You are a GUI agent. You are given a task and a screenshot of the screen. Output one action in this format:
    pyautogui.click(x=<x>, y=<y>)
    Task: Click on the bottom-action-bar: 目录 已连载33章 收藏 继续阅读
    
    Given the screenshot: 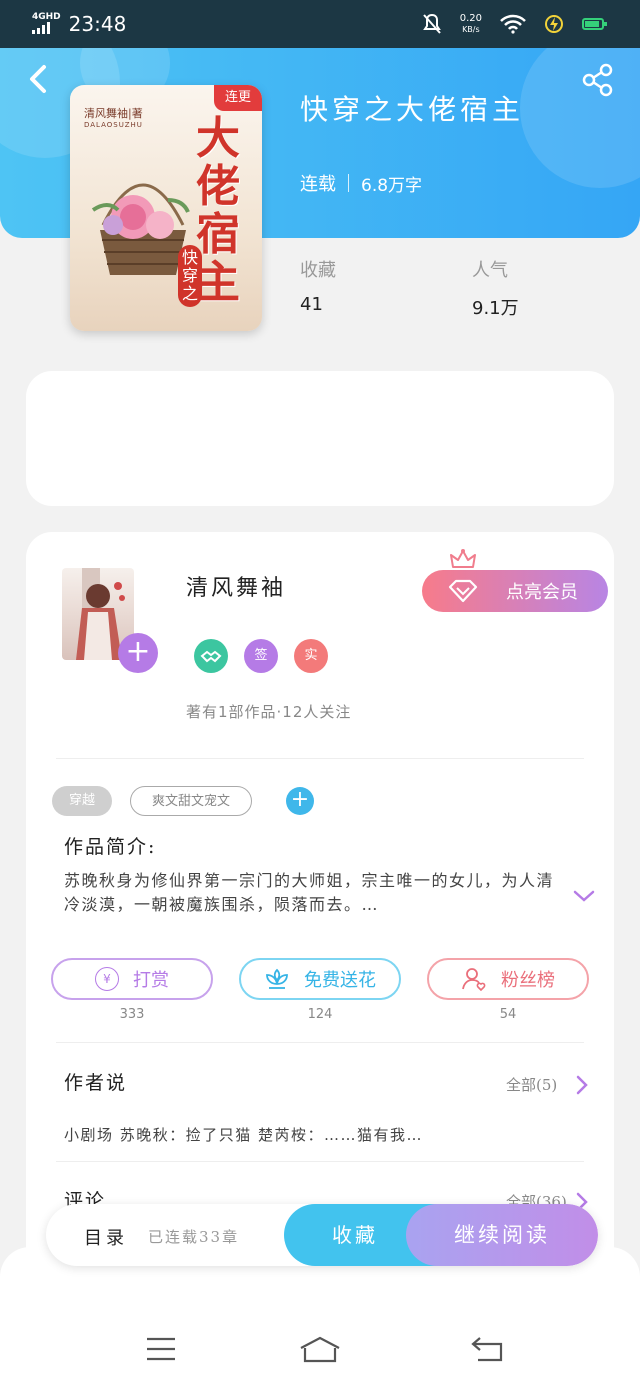 What is the action you would take?
    pyautogui.click(x=322, y=1235)
    